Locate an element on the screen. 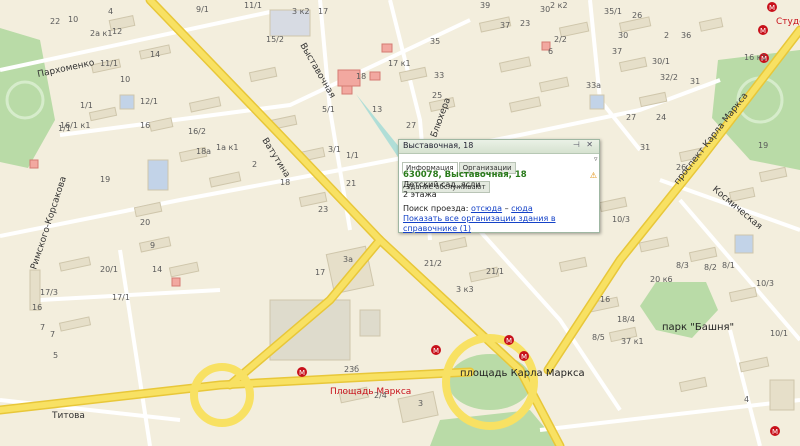 This screenshot has width=800, height=446. house-number: 32/2 is located at coordinates (669, 77).